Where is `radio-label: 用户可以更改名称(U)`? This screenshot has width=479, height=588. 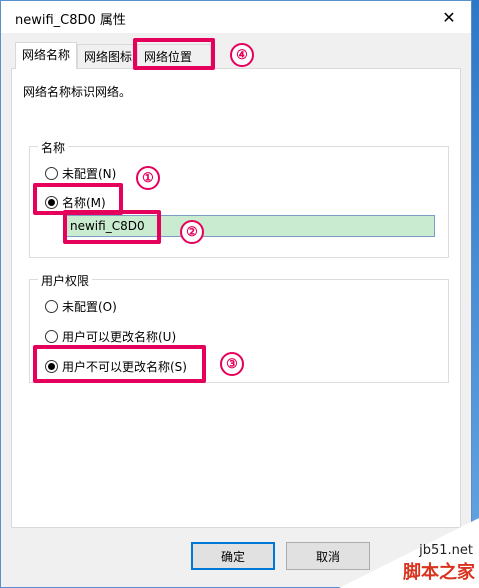 radio-label: 用户可以更改名称(U) is located at coordinates (119, 337).